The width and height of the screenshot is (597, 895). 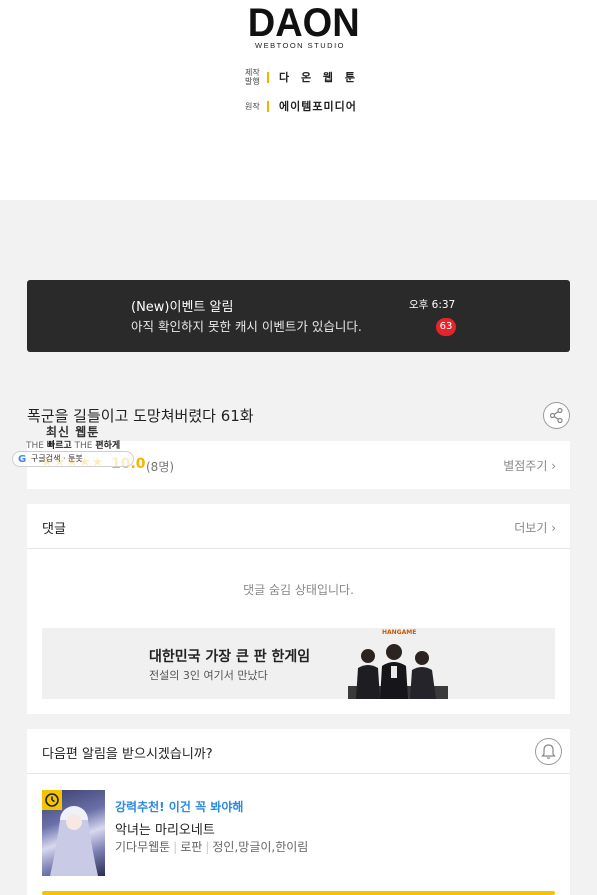 I want to click on clock-icon, so click(x=52, y=800).